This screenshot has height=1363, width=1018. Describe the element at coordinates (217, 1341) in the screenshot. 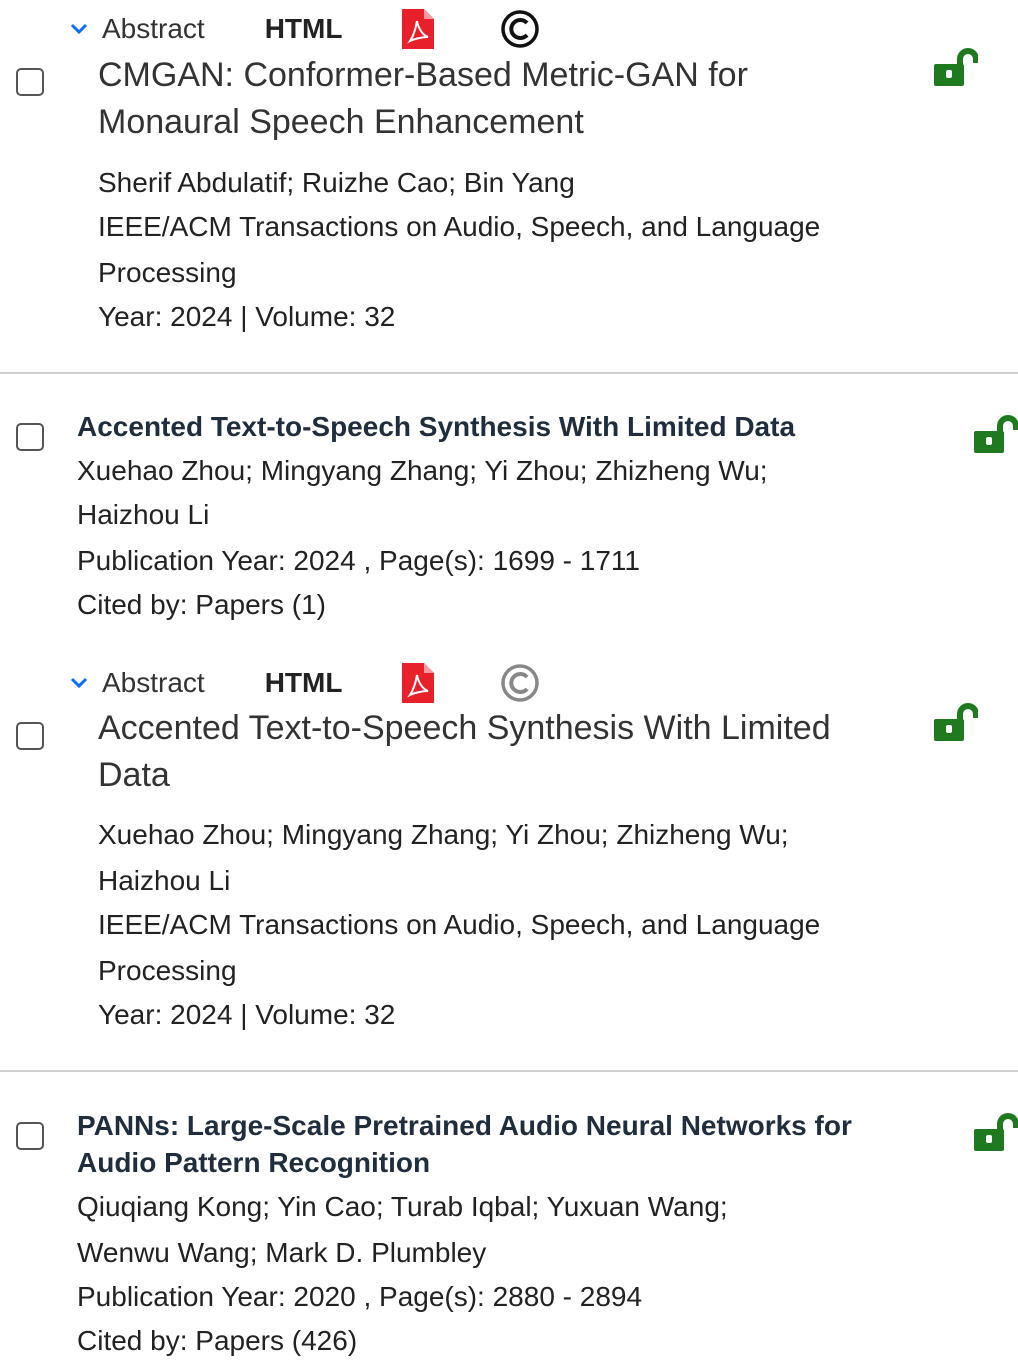

I see `cited-by-link: Cited by: Papers (426)` at that location.